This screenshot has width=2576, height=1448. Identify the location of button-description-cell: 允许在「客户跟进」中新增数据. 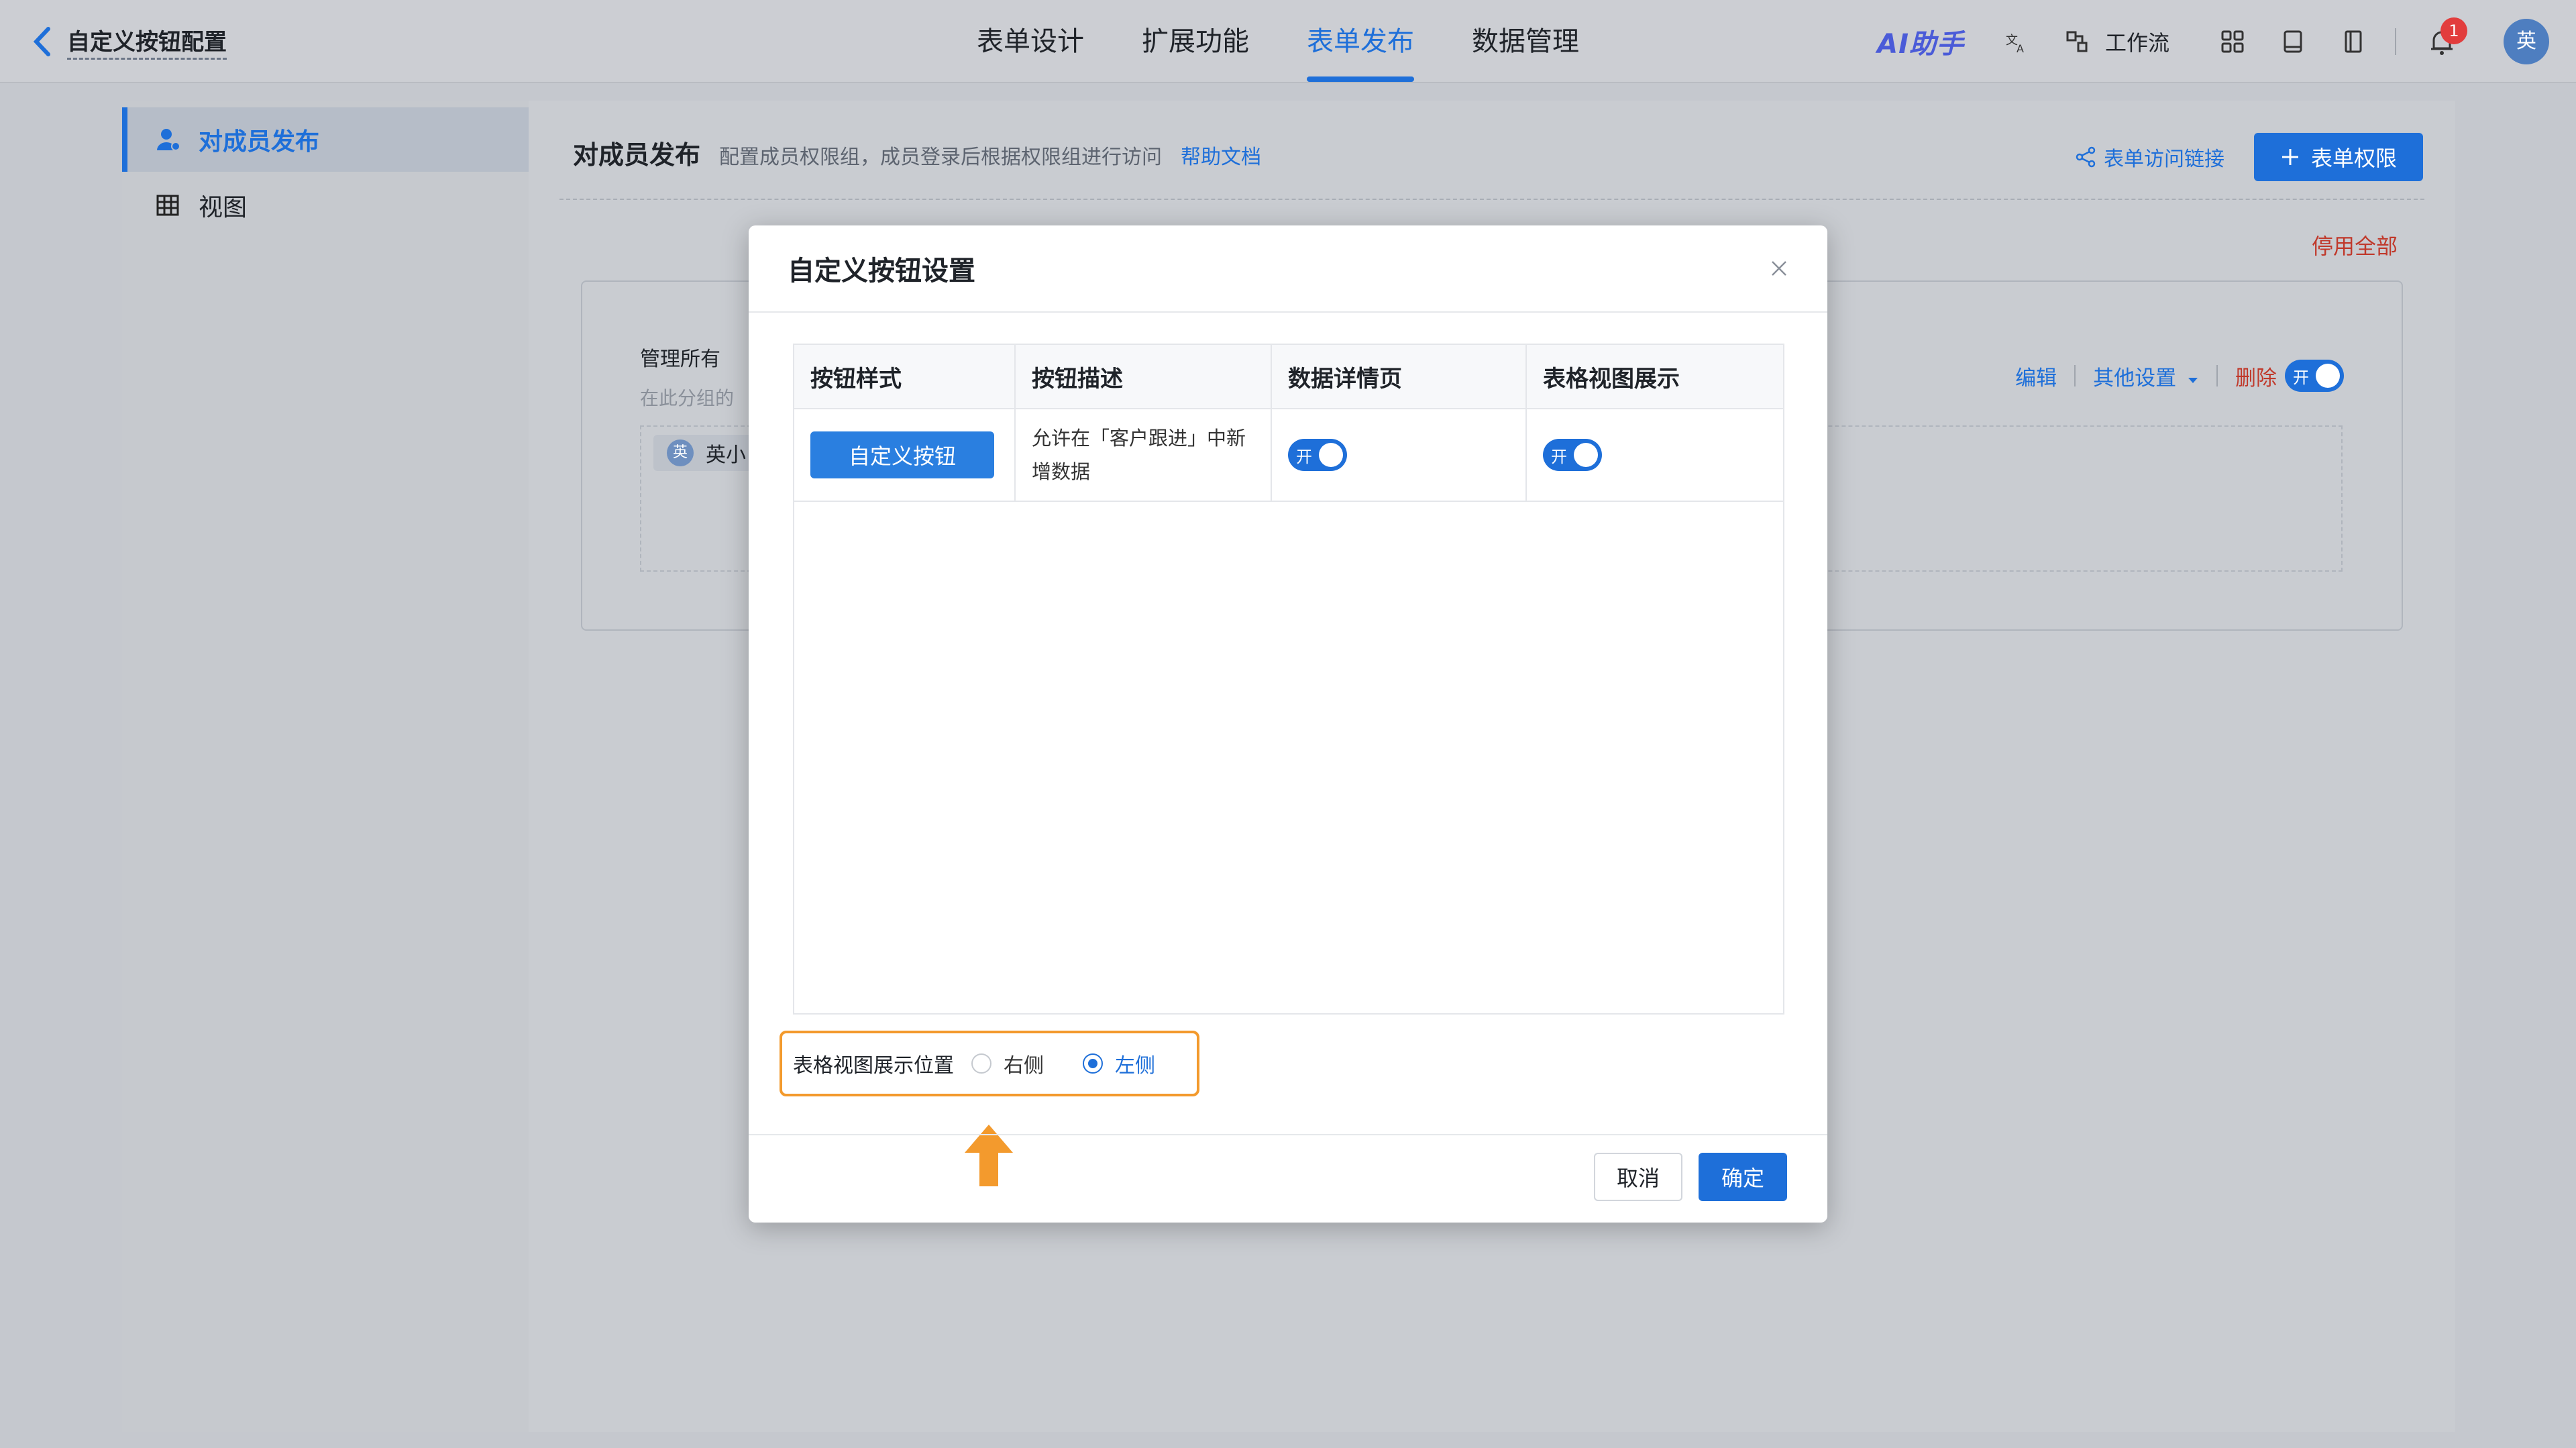
(1144, 455).